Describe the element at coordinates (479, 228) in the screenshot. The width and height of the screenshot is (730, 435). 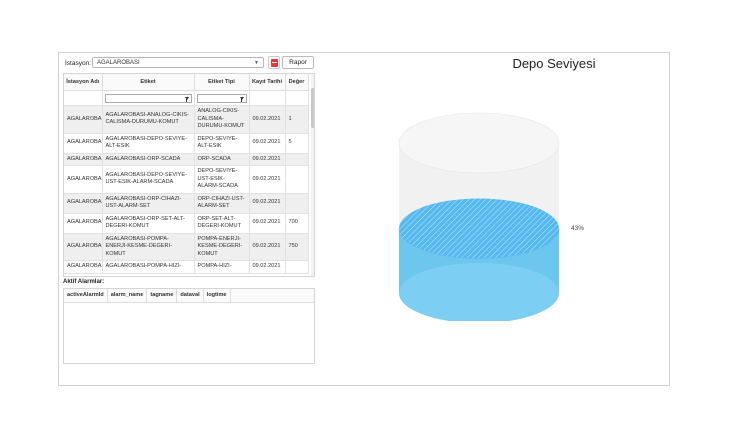
I see `water-surface-hatch` at that location.